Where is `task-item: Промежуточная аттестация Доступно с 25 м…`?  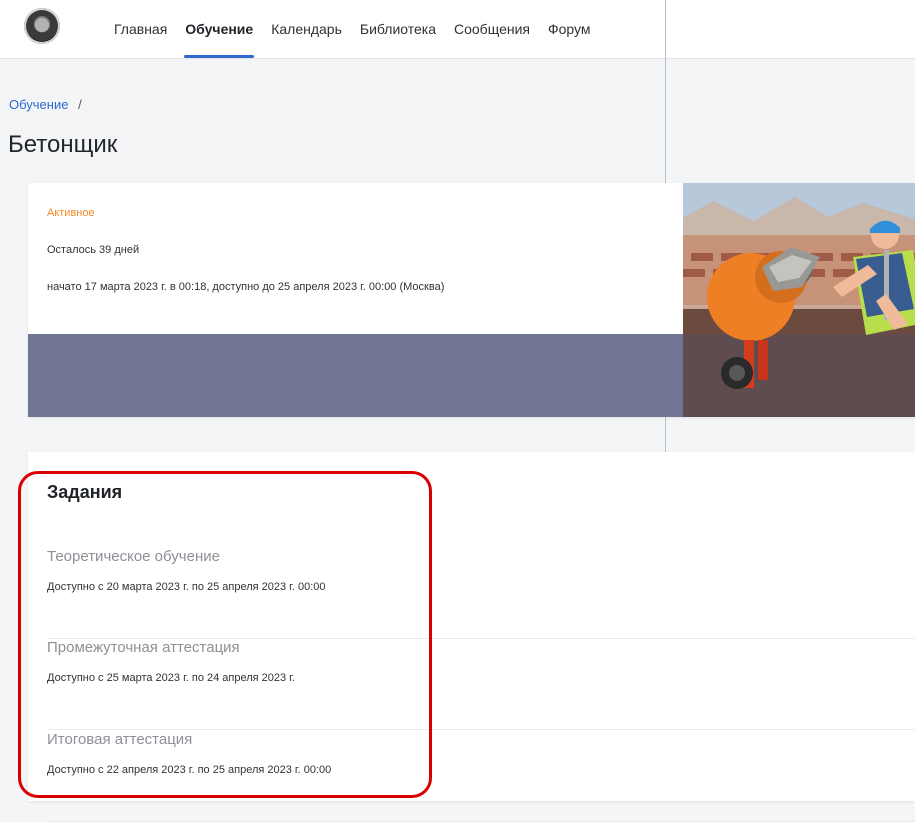 task-item: Промежуточная аттестация Доступно с 25 м… is located at coordinates (481, 684).